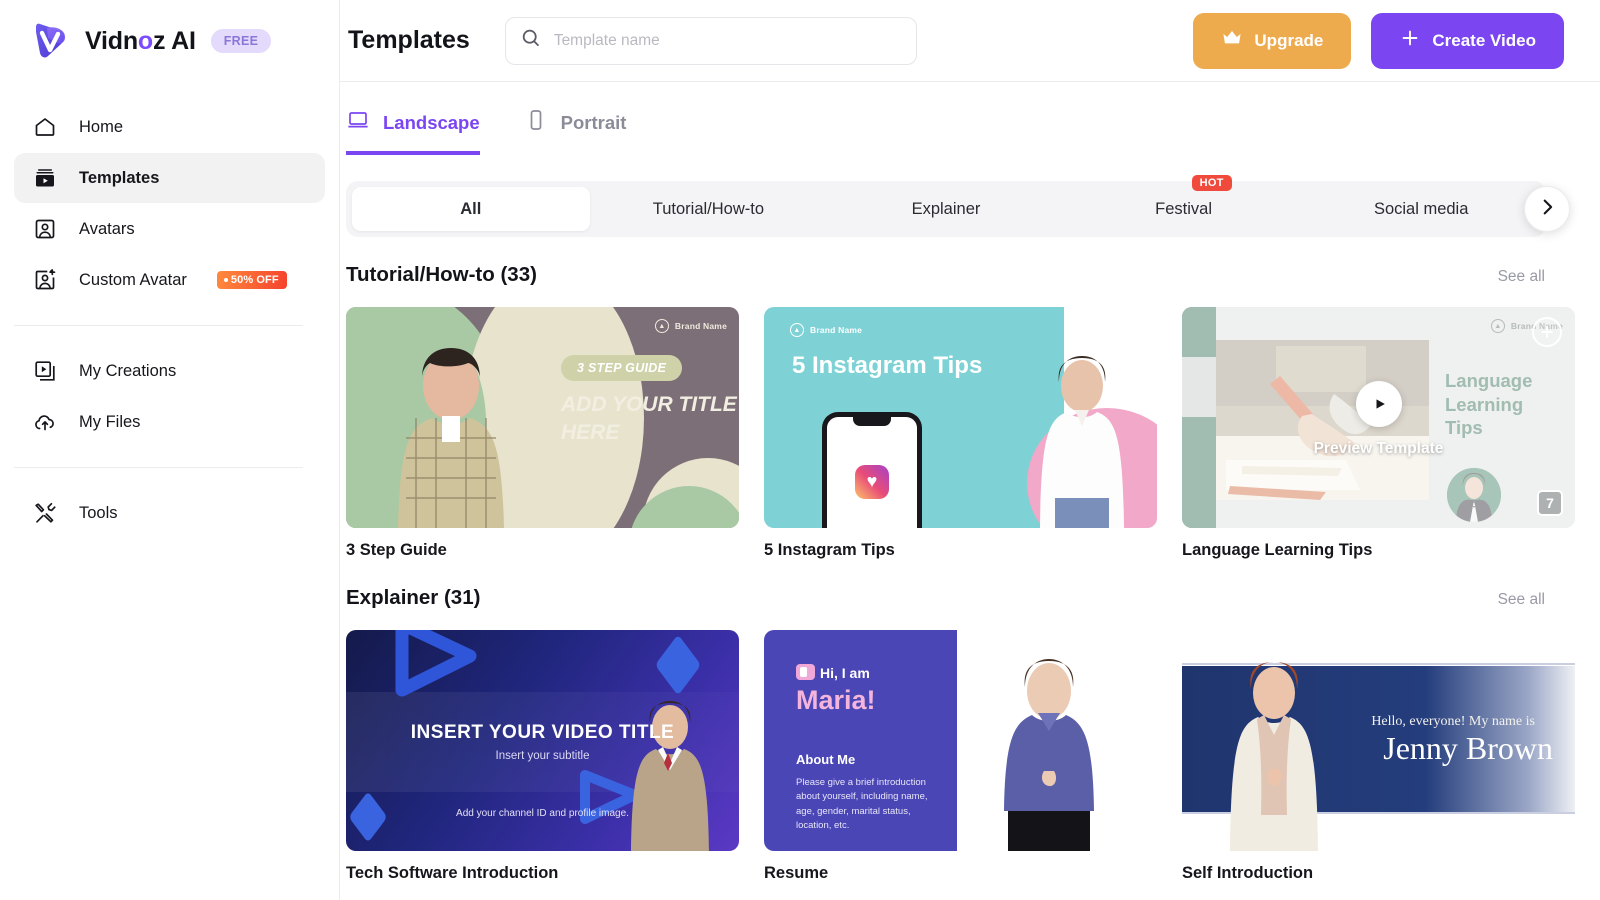 The width and height of the screenshot is (1600, 900). I want to click on template-card-title: Language Learning Tips, so click(1277, 550).